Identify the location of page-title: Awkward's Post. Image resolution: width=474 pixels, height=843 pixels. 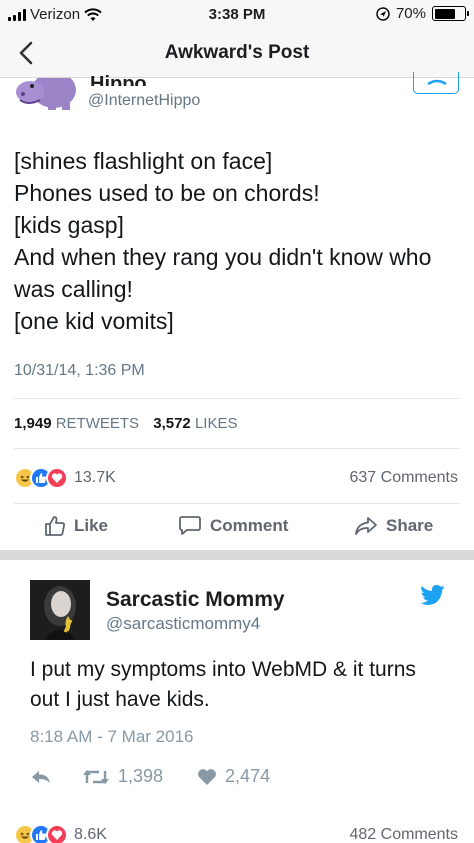
(237, 52).